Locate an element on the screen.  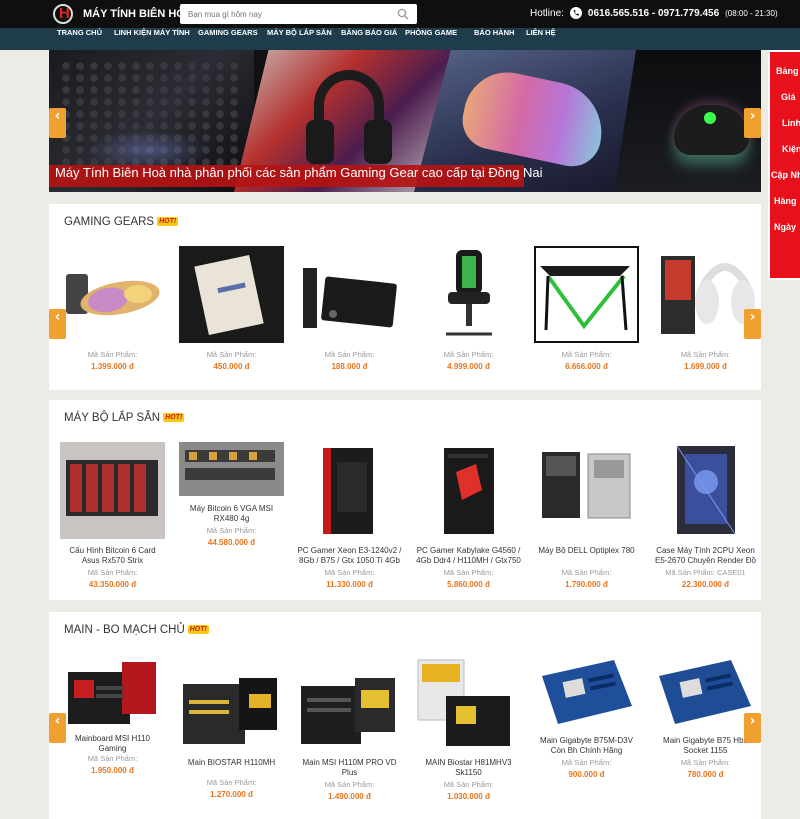
banner-prev-arrow: ‹ is located at coordinates (57, 123).